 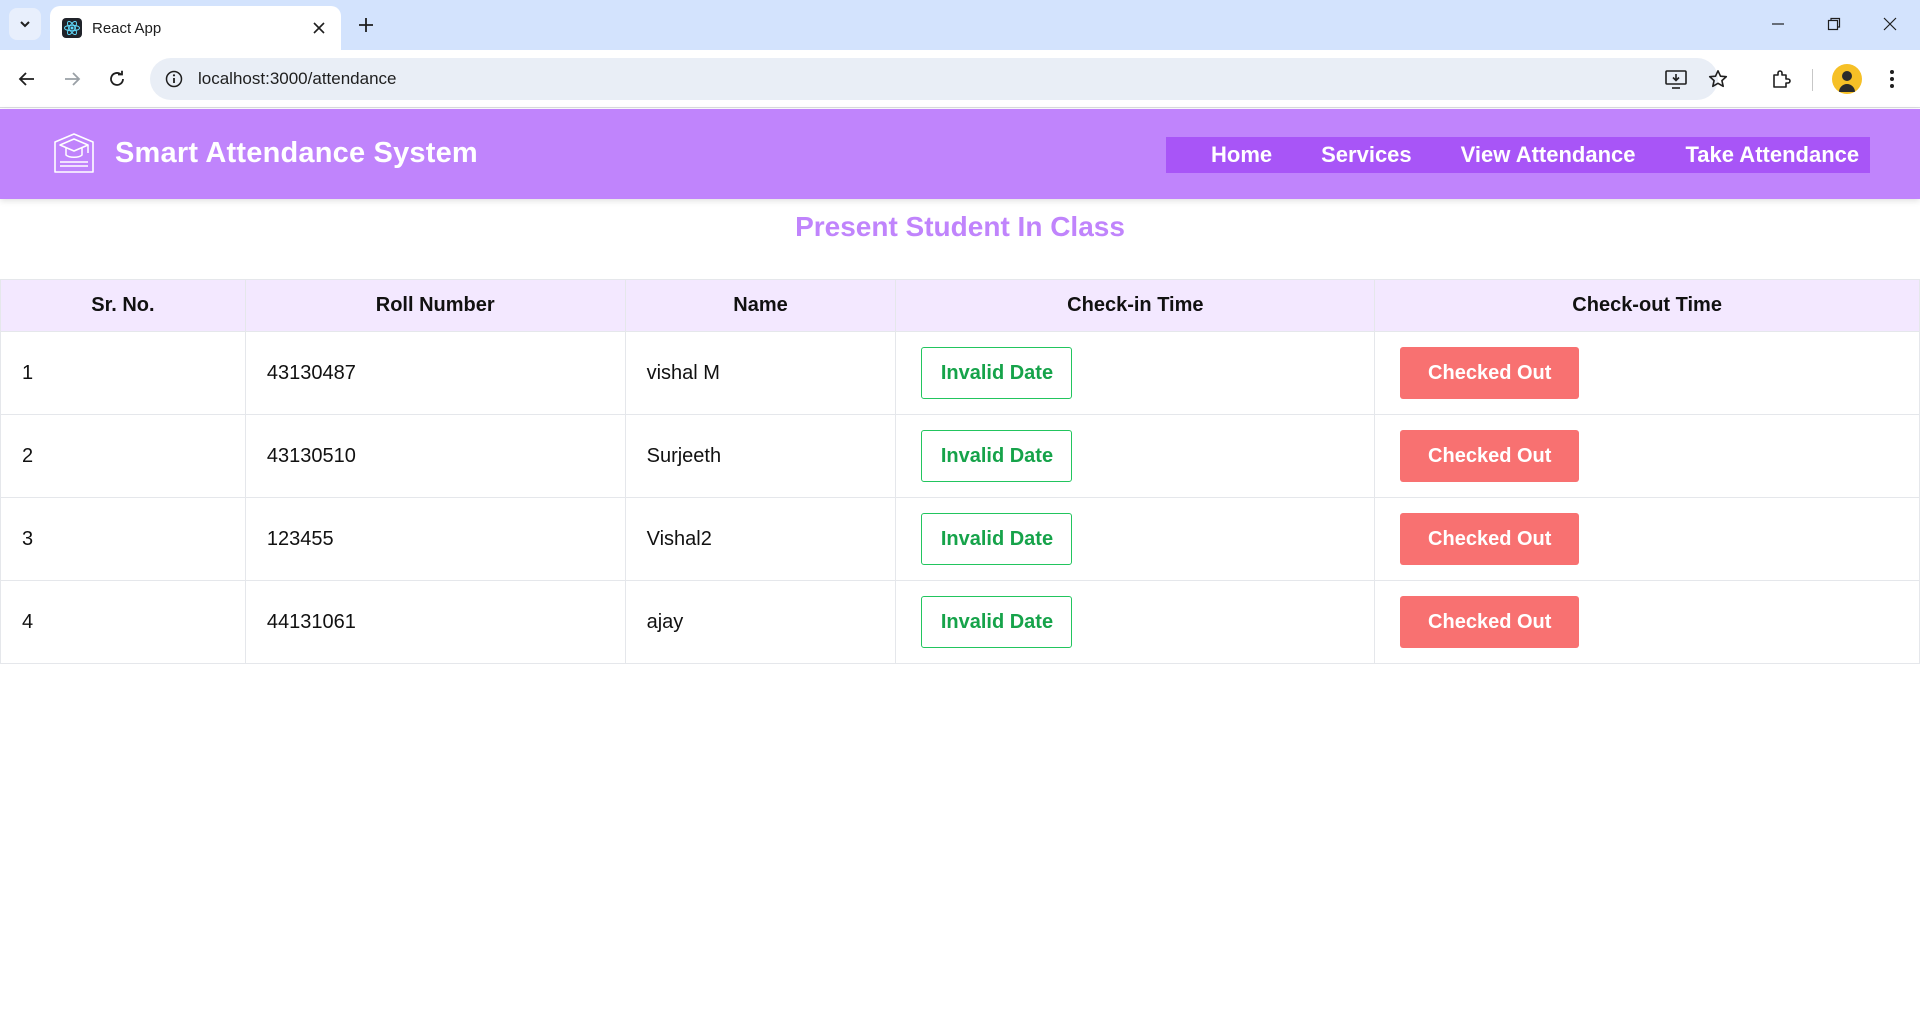 I want to click on cell-roll-number: 43130510, so click(x=435, y=456).